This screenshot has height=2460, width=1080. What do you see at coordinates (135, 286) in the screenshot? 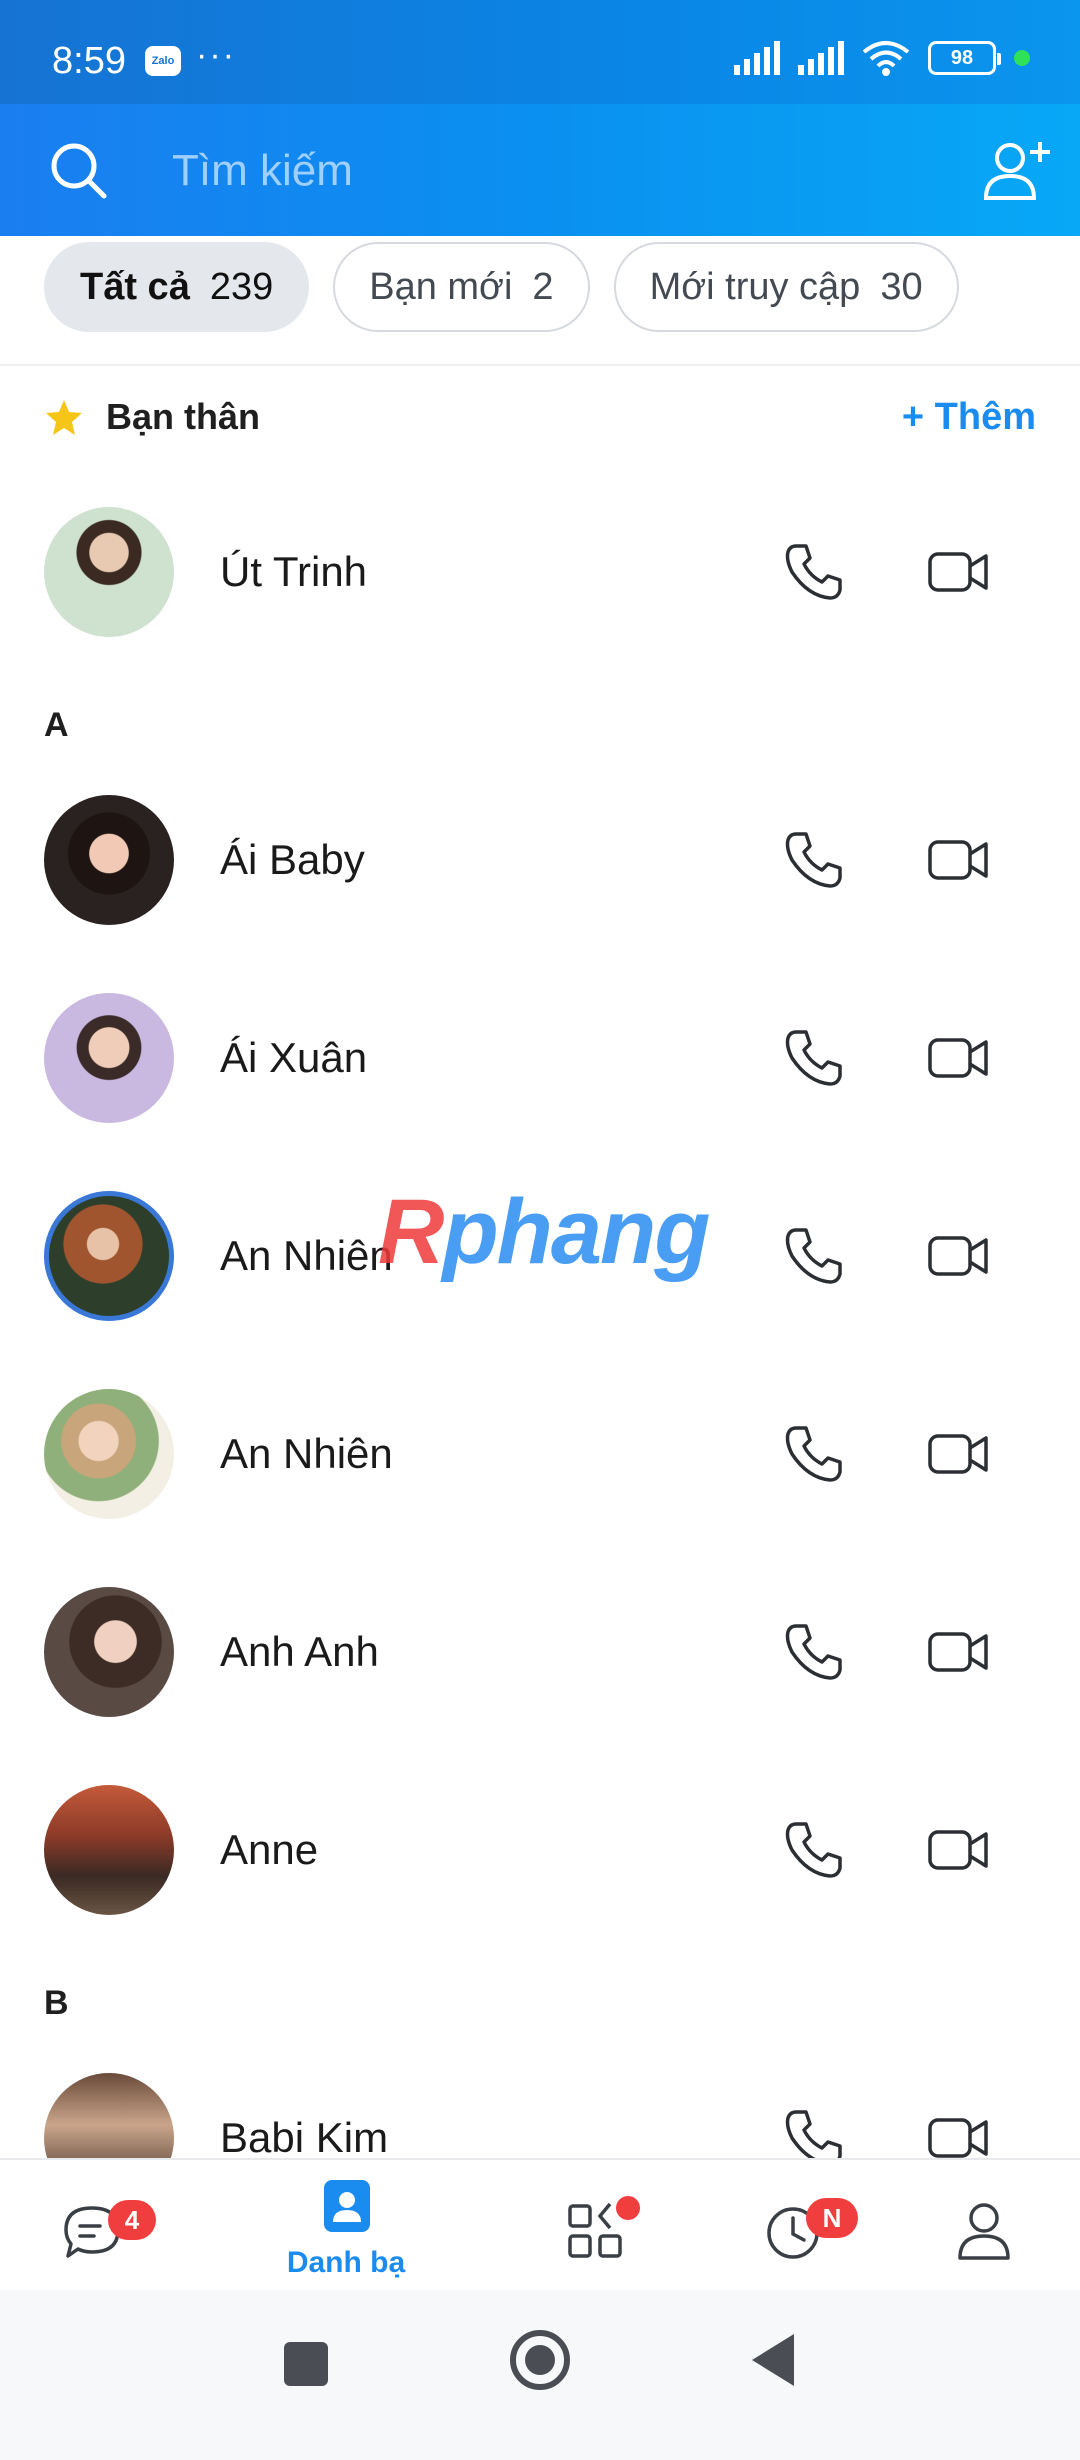
I see `chip-label: Tất cả` at bounding box center [135, 286].